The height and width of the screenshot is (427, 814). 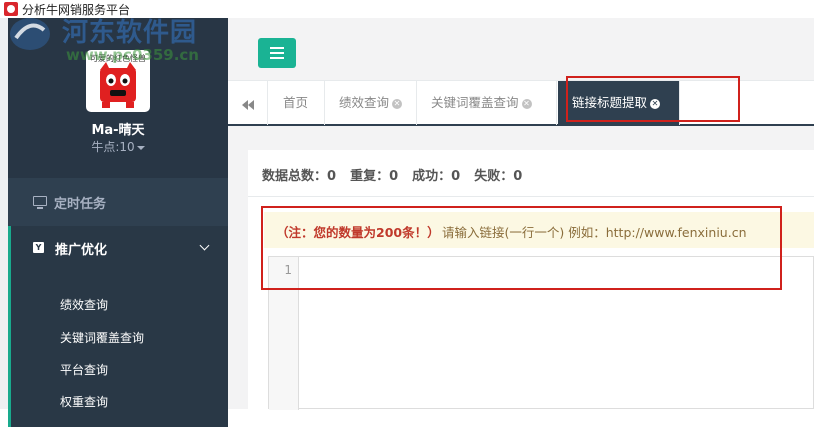 I want to click on tab-performance: 绩效查询 ✕, so click(x=371, y=103).